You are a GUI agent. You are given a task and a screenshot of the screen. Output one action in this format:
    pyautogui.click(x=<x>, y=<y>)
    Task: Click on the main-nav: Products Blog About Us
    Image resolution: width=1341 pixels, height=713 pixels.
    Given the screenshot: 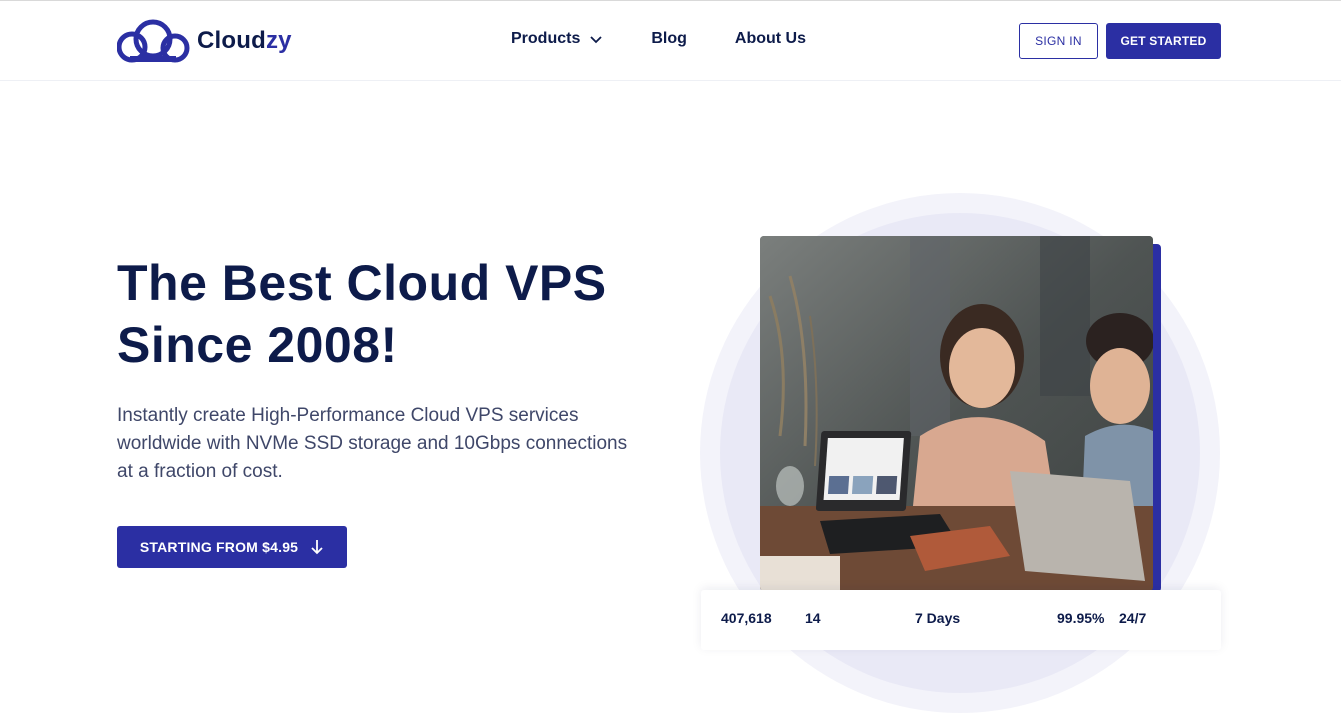 What is the action you would take?
    pyautogui.click(x=682, y=39)
    